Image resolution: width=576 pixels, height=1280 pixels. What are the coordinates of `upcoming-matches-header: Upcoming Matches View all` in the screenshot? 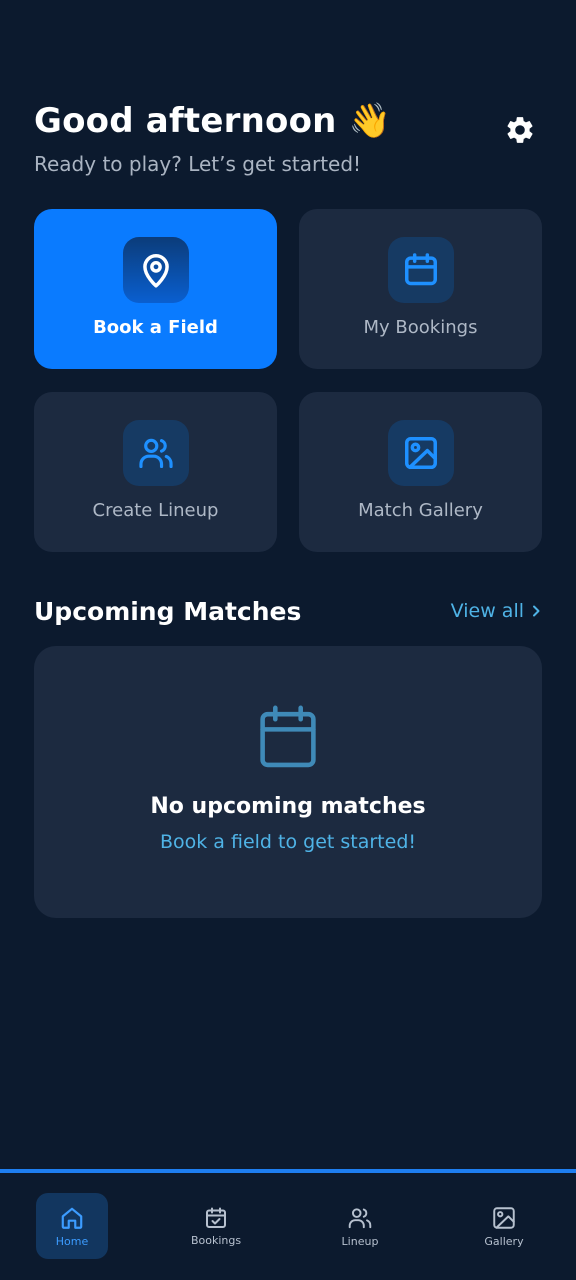 It's located at (288, 611).